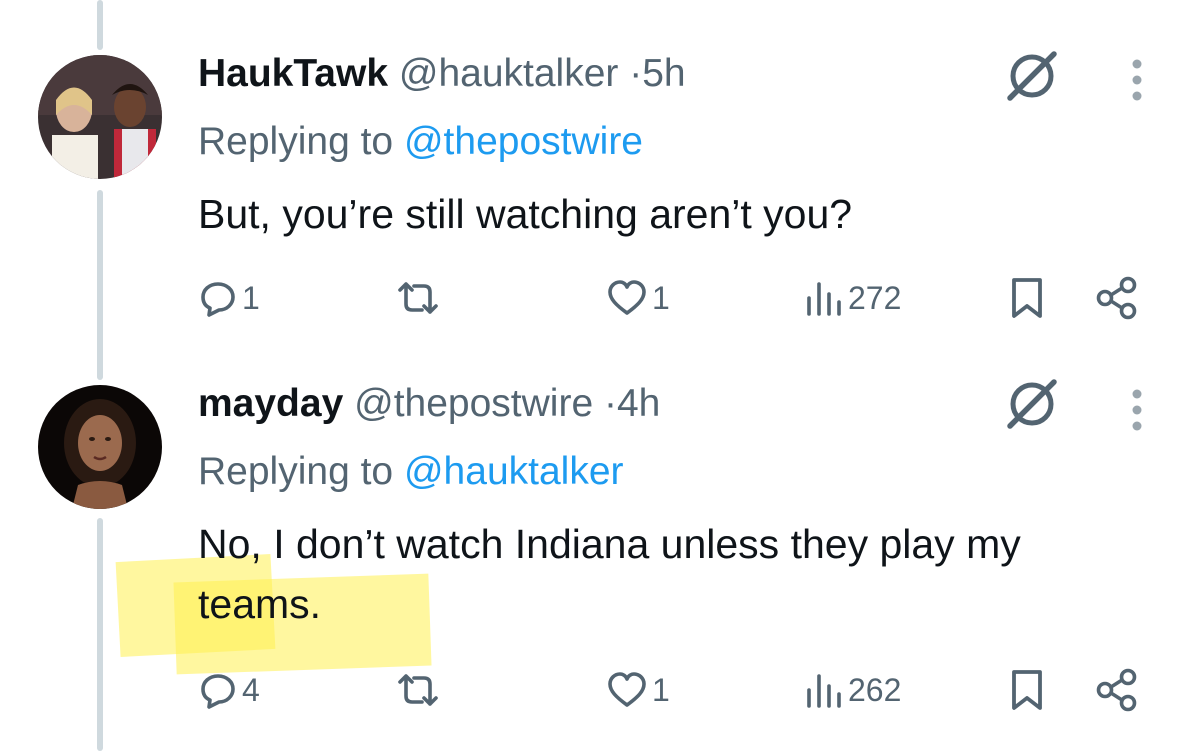  Describe the element at coordinates (100, 285) in the screenshot. I see `thread-line-middle` at that location.